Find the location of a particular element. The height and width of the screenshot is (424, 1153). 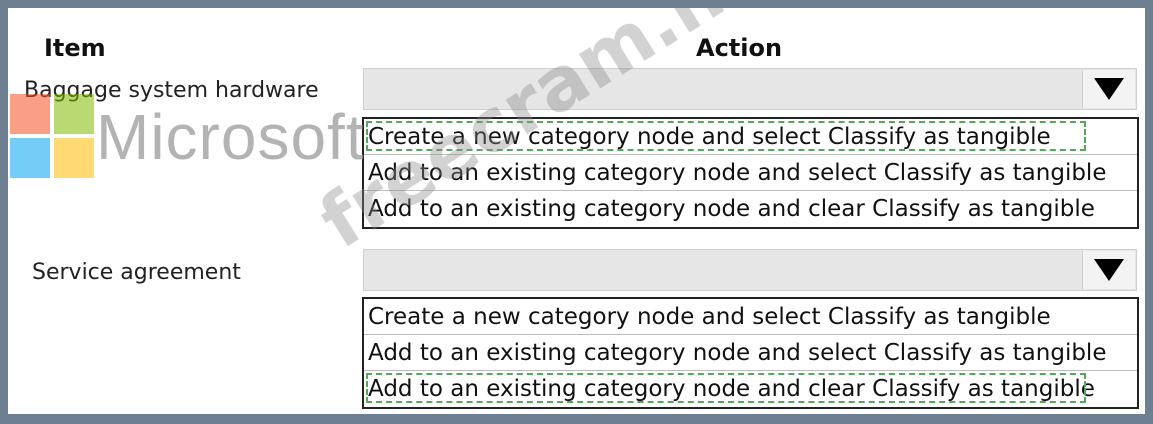

item-label-service-agreement: Service agreement is located at coordinates (136, 272).